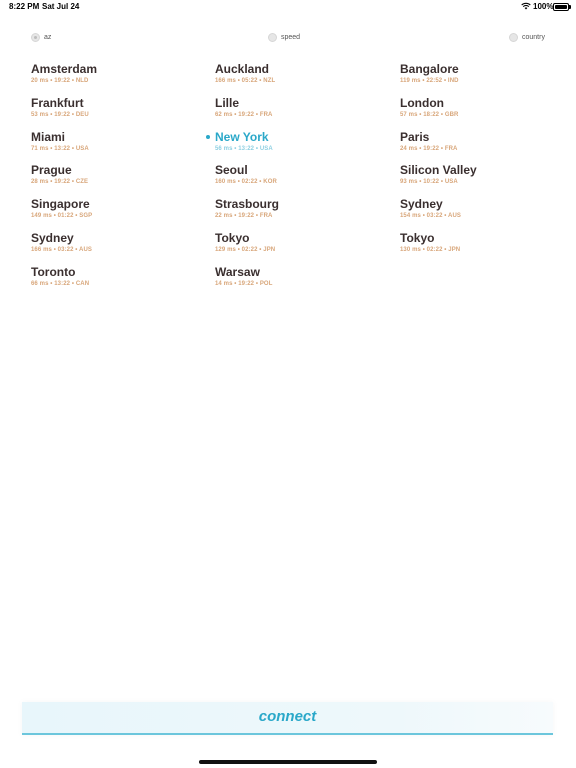  What do you see at coordinates (247, 204) in the screenshot?
I see `server-name: Strasbourg` at bounding box center [247, 204].